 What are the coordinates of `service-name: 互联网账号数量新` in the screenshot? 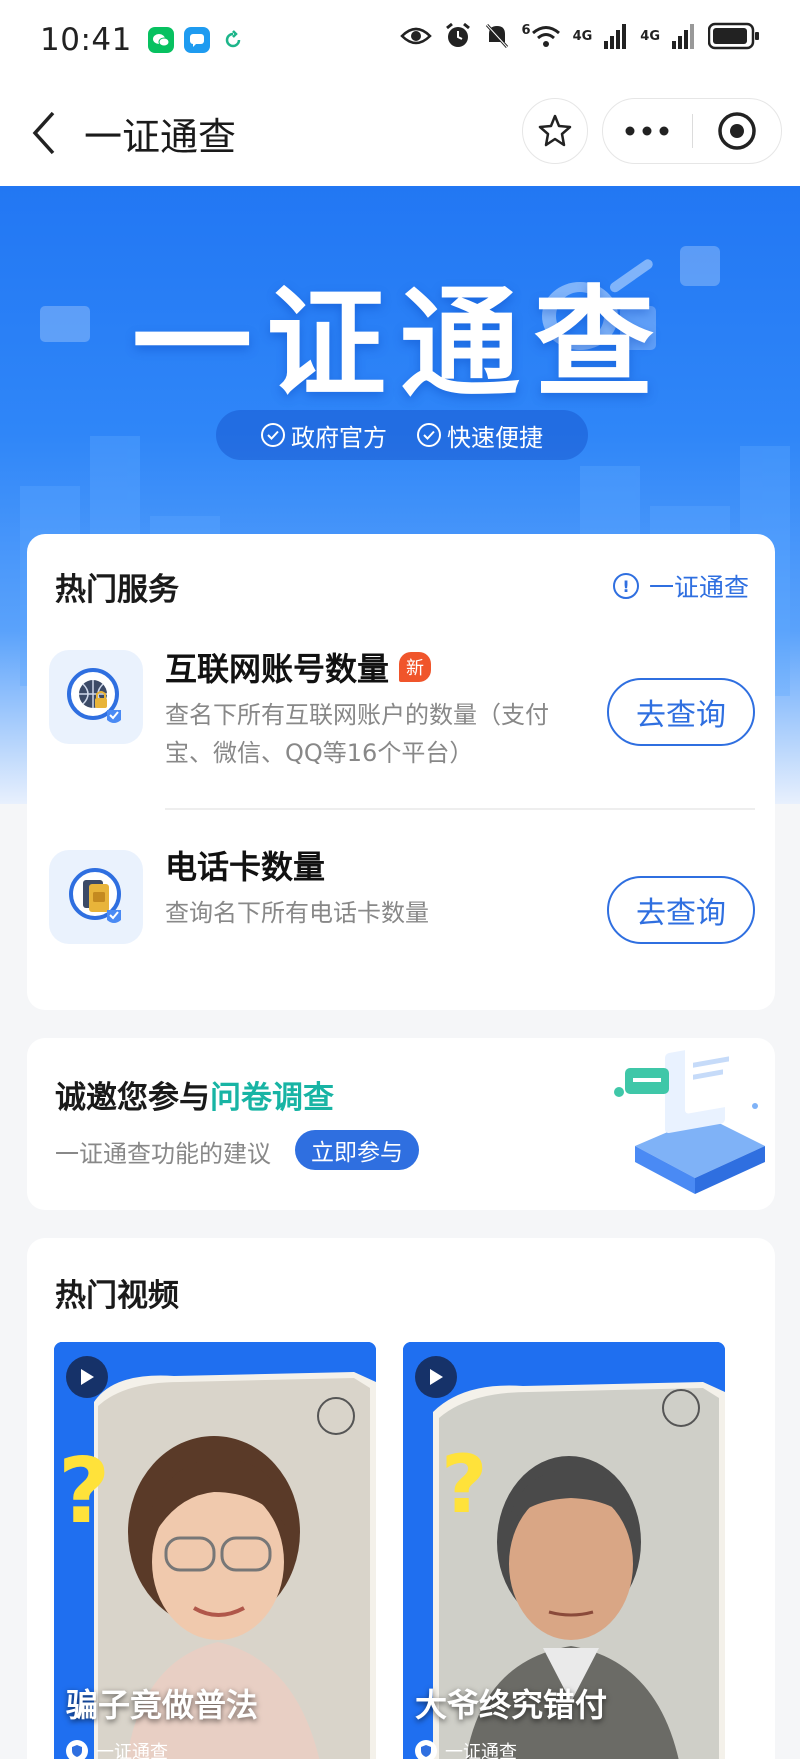 It's located at (298, 667).